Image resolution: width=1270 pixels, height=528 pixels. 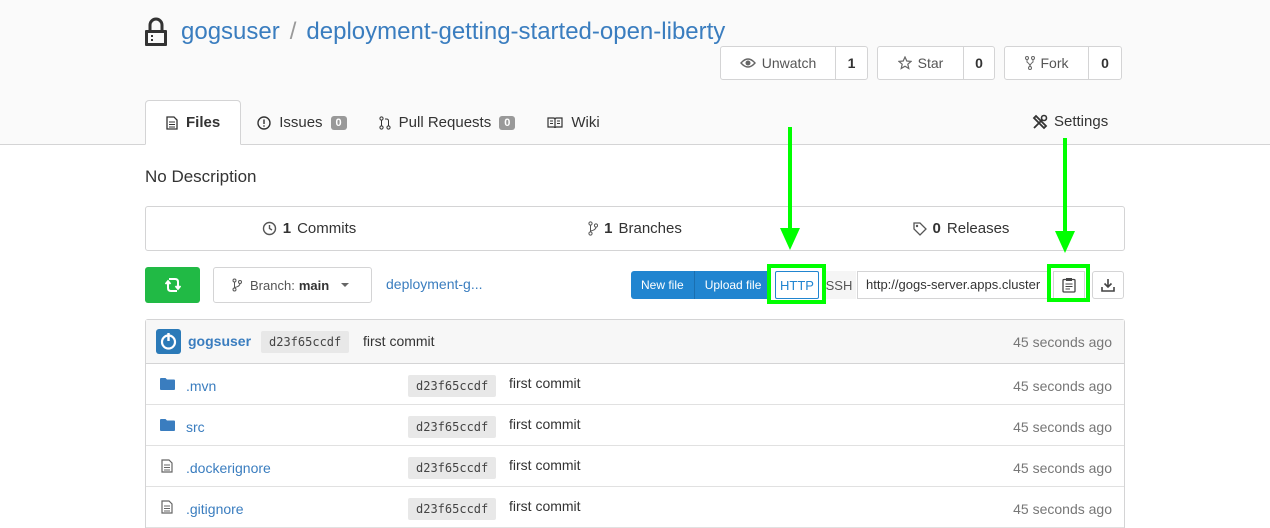 I want to click on annotation-box-http, so click(x=796, y=284).